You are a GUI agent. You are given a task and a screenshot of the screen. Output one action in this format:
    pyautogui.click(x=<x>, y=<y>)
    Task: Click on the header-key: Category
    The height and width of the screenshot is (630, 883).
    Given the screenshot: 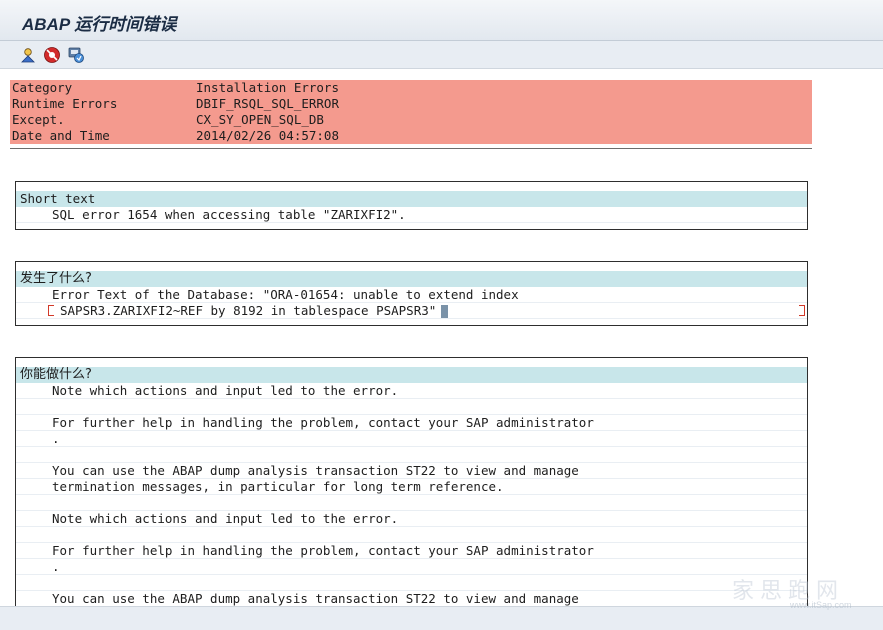 What is the action you would take?
    pyautogui.click(x=42, y=87)
    